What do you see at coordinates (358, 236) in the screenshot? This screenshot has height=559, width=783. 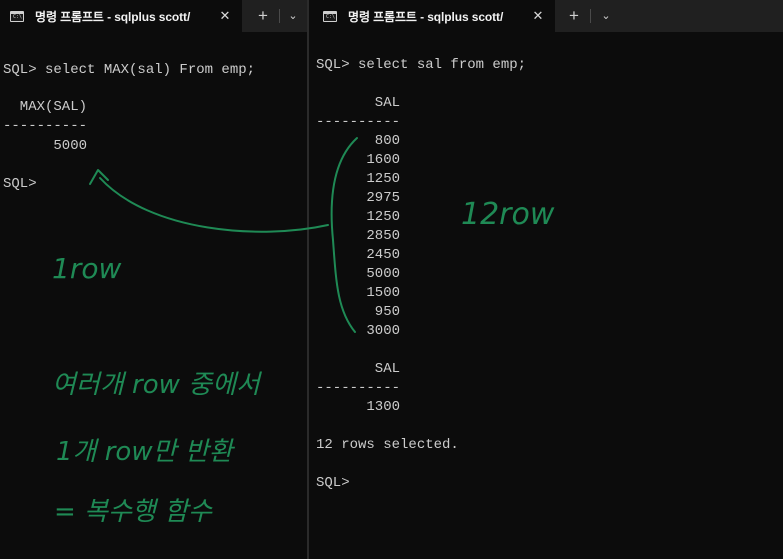 I see `result-row: 2850` at bounding box center [358, 236].